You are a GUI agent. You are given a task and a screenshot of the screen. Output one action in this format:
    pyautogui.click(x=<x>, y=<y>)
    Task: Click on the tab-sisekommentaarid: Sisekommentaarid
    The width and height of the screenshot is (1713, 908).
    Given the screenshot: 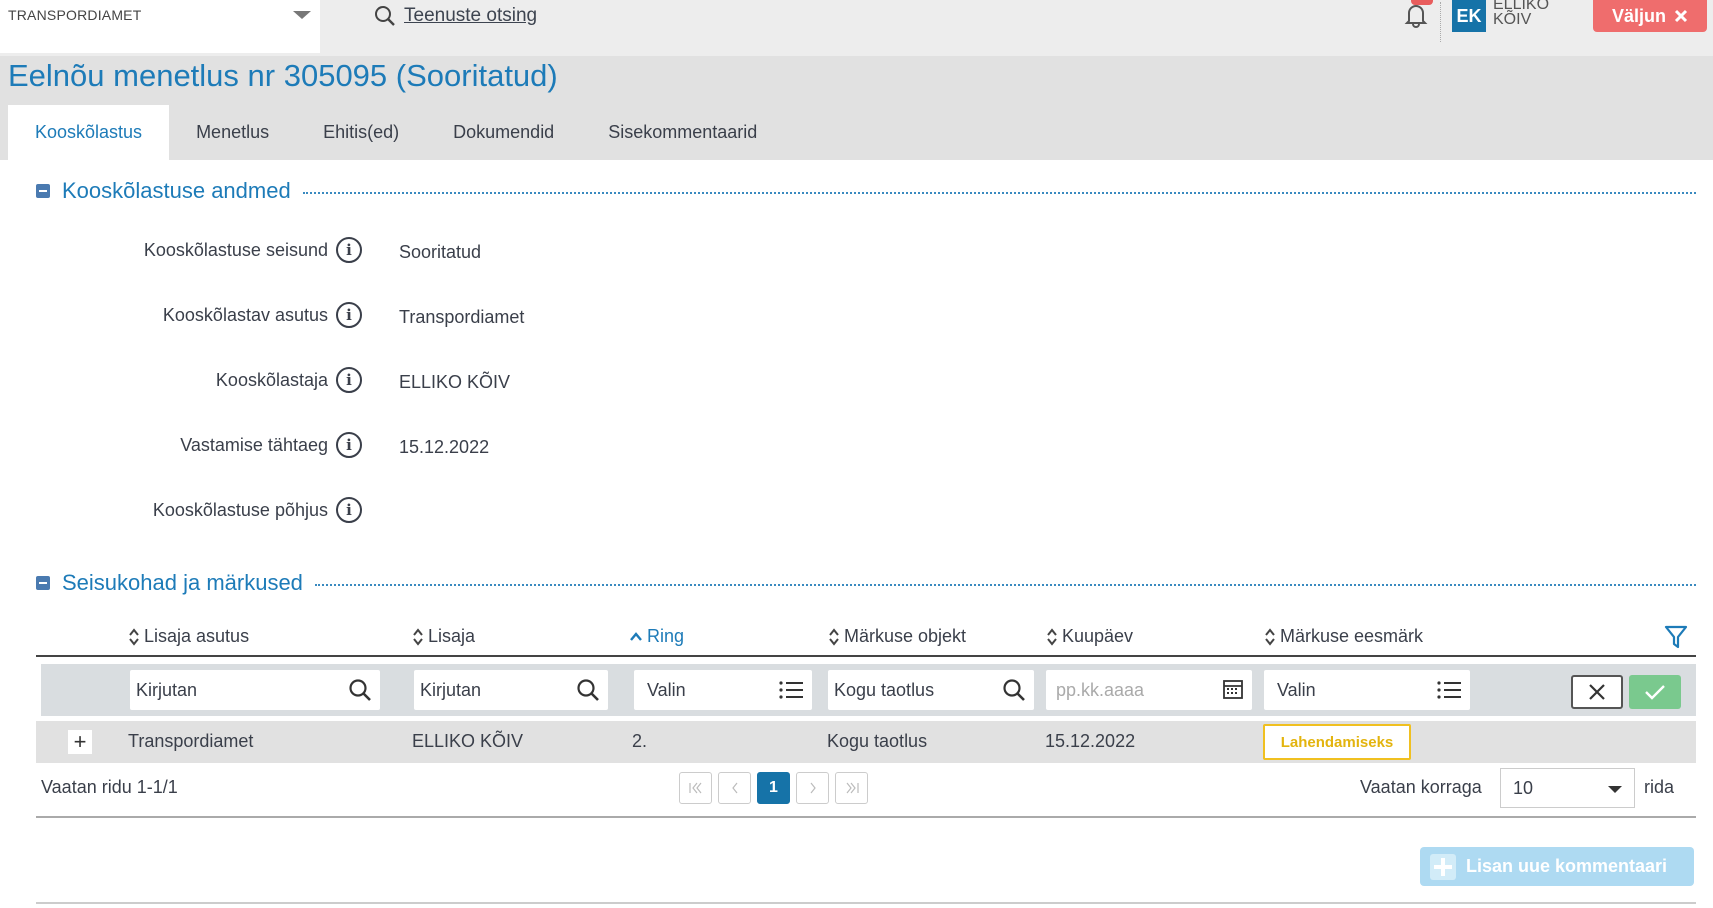 What is the action you would take?
    pyautogui.click(x=682, y=132)
    